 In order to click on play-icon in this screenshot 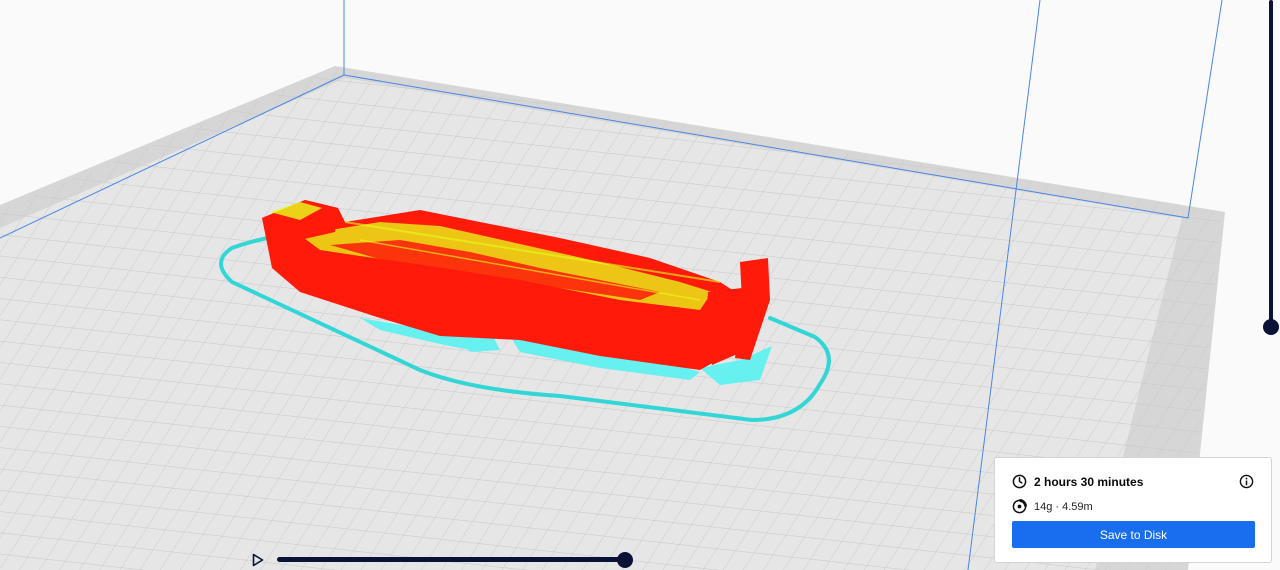, I will do `click(258, 560)`.